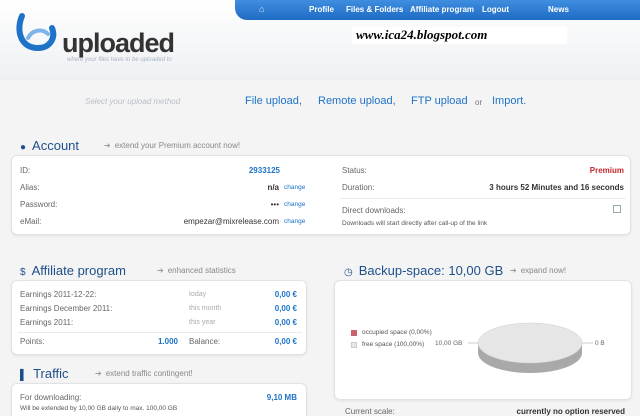 This screenshot has width=640, height=416. I want to click on user-icon: ●, so click(23, 147).